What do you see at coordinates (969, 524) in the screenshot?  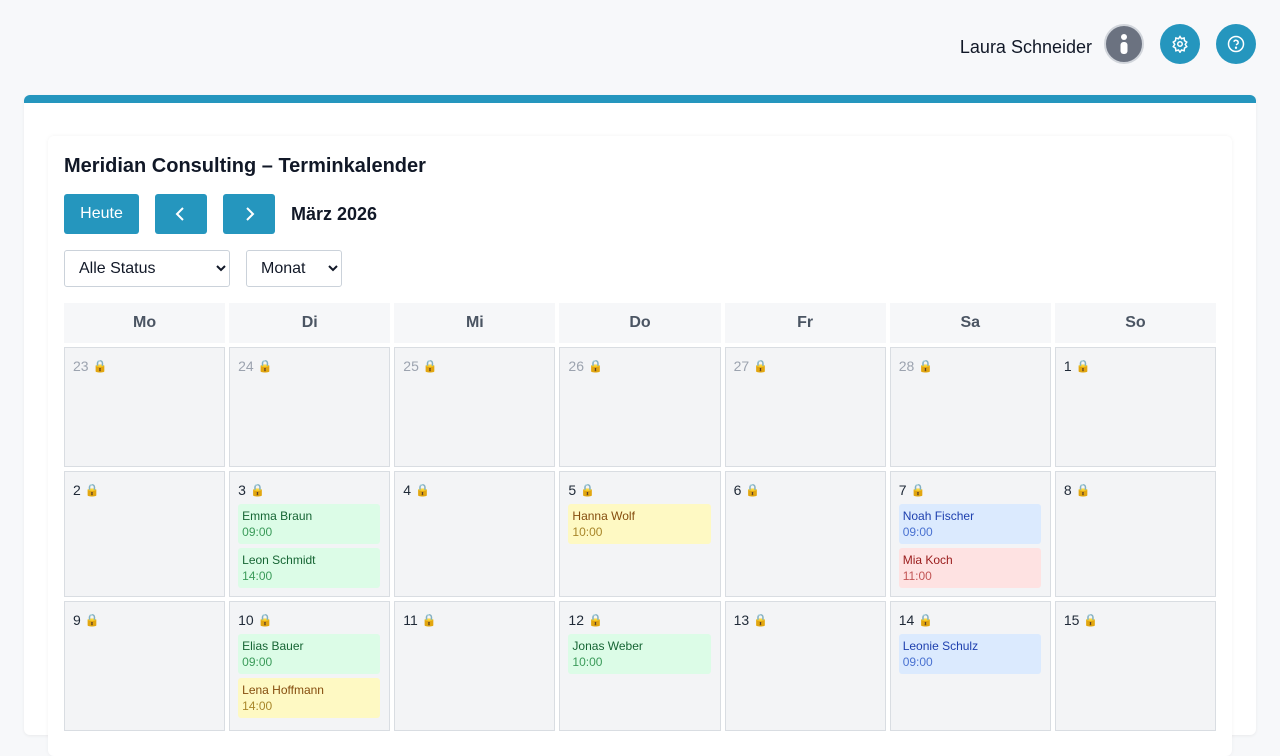 I see `appointment-event: Noah Fischer 09:00` at bounding box center [969, 524].